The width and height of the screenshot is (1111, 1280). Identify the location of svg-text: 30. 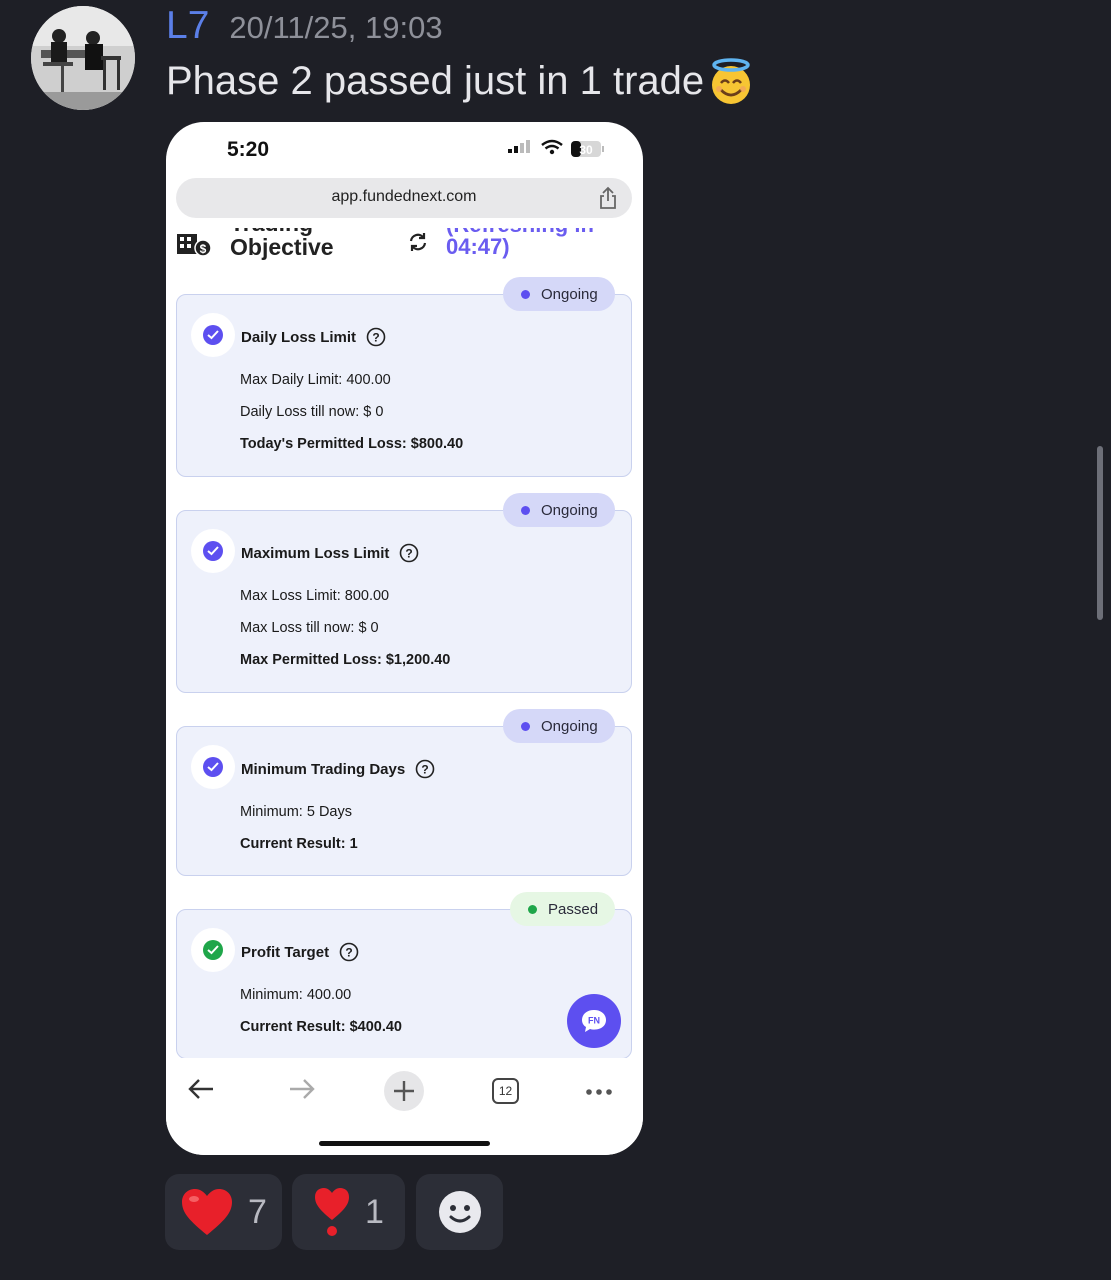
(586, 150).